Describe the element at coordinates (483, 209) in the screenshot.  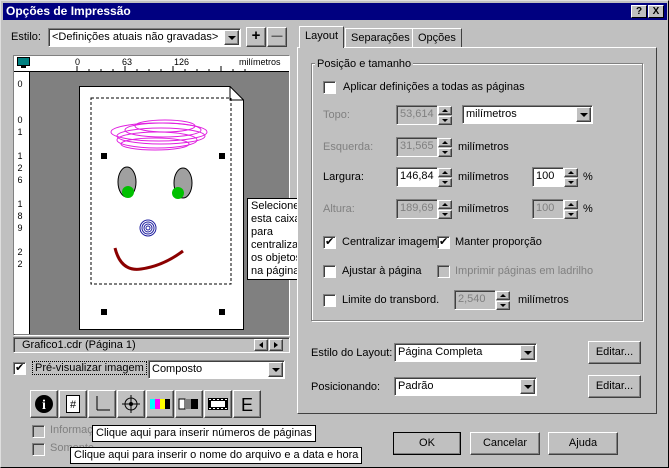
I see `height-unit: milímetros` at that location.